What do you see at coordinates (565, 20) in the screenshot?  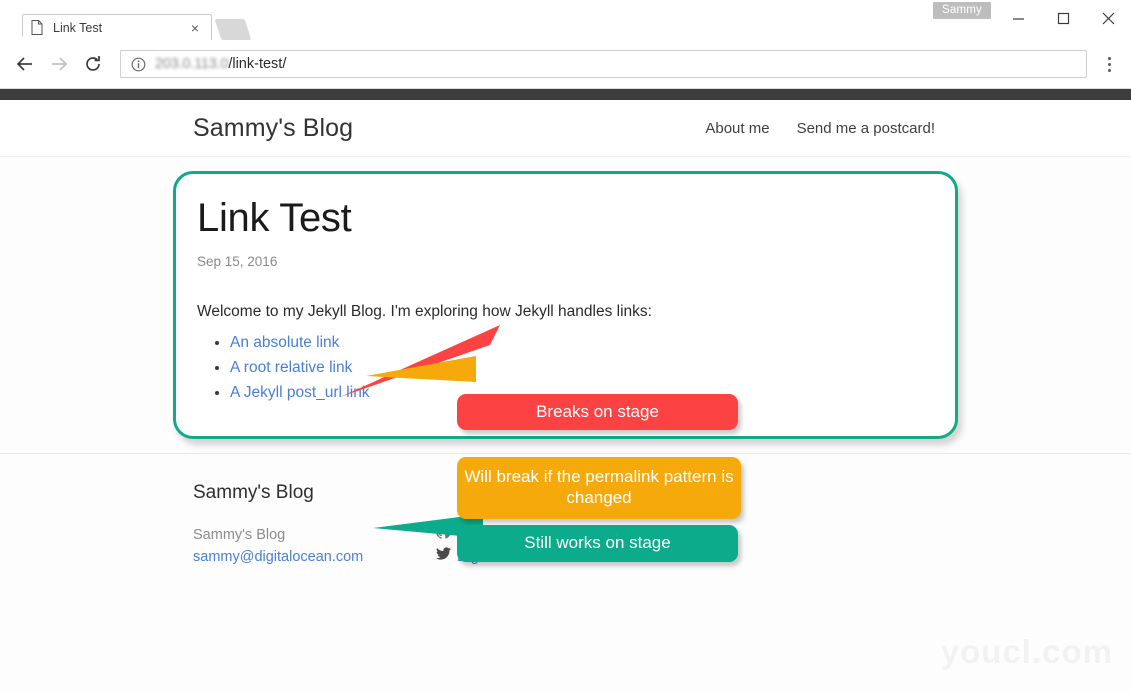 I see `tab-strip: Link Test × Sammy` at bounding box center [565, 20].